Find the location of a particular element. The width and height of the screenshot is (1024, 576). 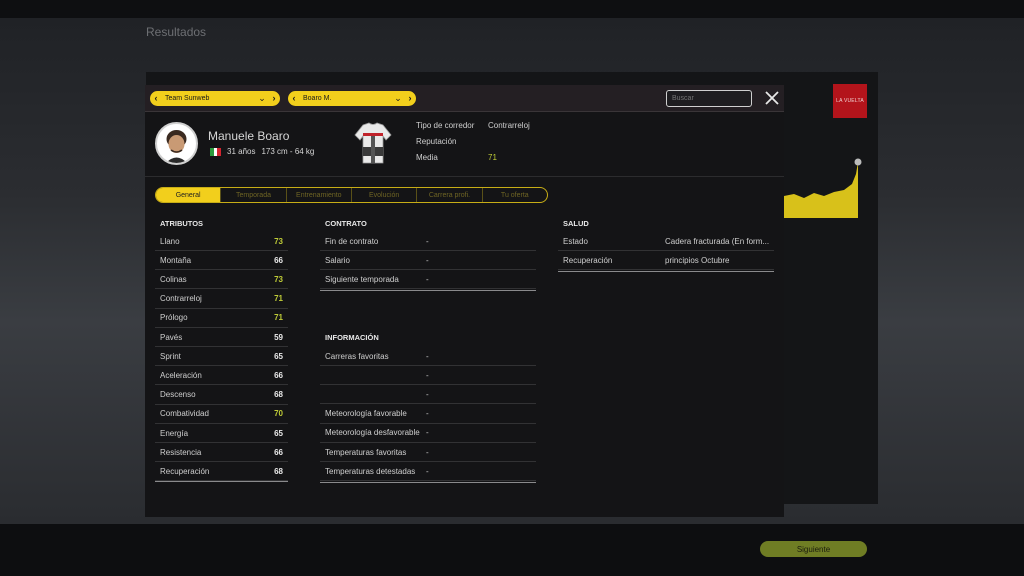

contract-row: Siguiente temporada - is located at coordinates (428, 280).